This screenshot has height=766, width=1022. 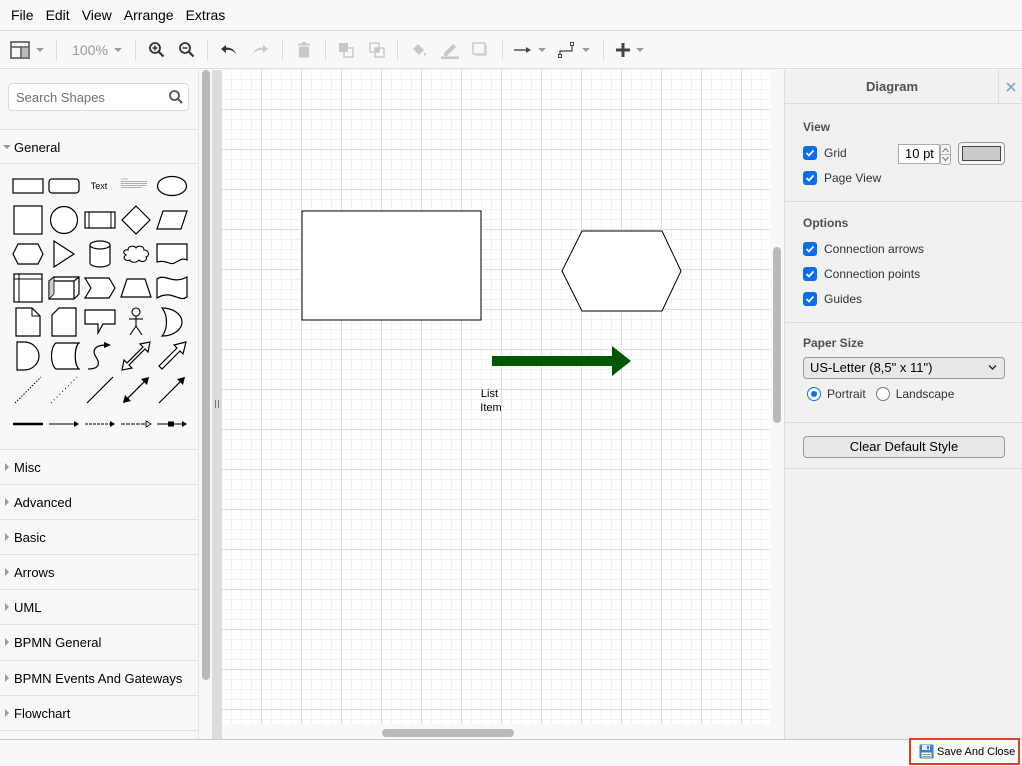 What do you see at coordinates (304, 50) in the screenshot?
I see `delete-button` at bounding box center [304, 50].